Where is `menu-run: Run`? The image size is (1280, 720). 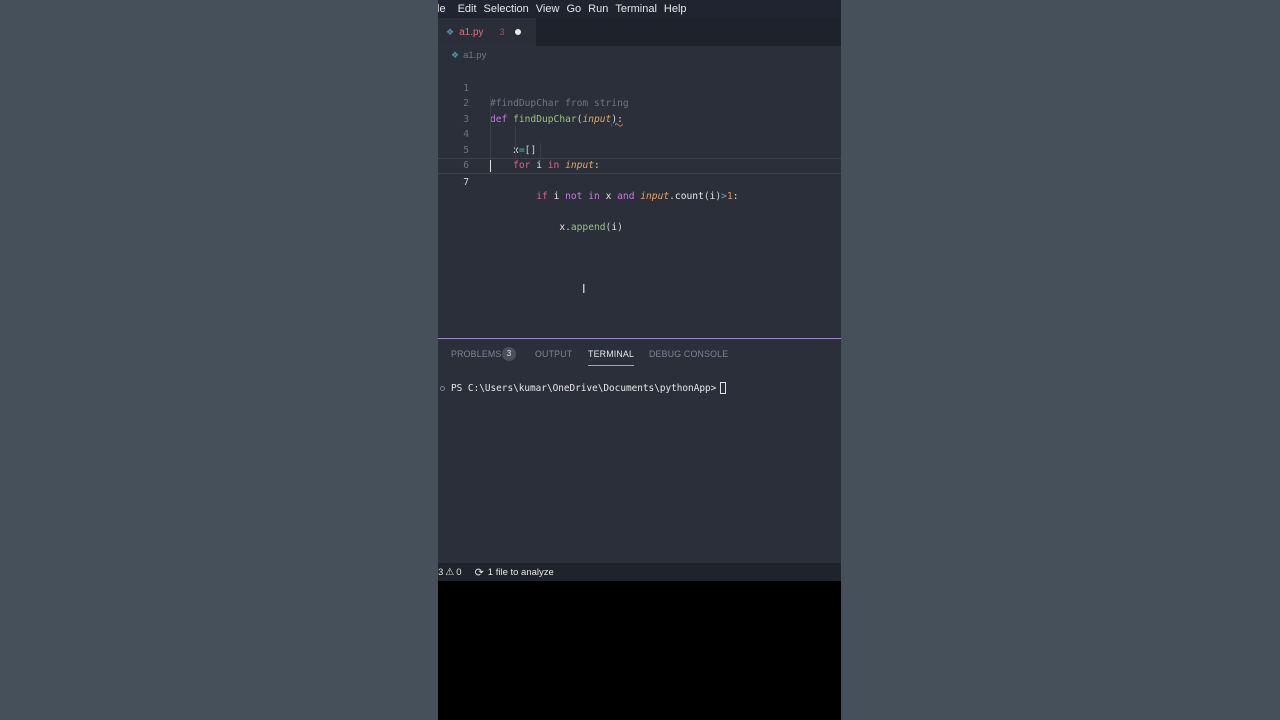
menu-run: Run is located at coordinates (598, 9).